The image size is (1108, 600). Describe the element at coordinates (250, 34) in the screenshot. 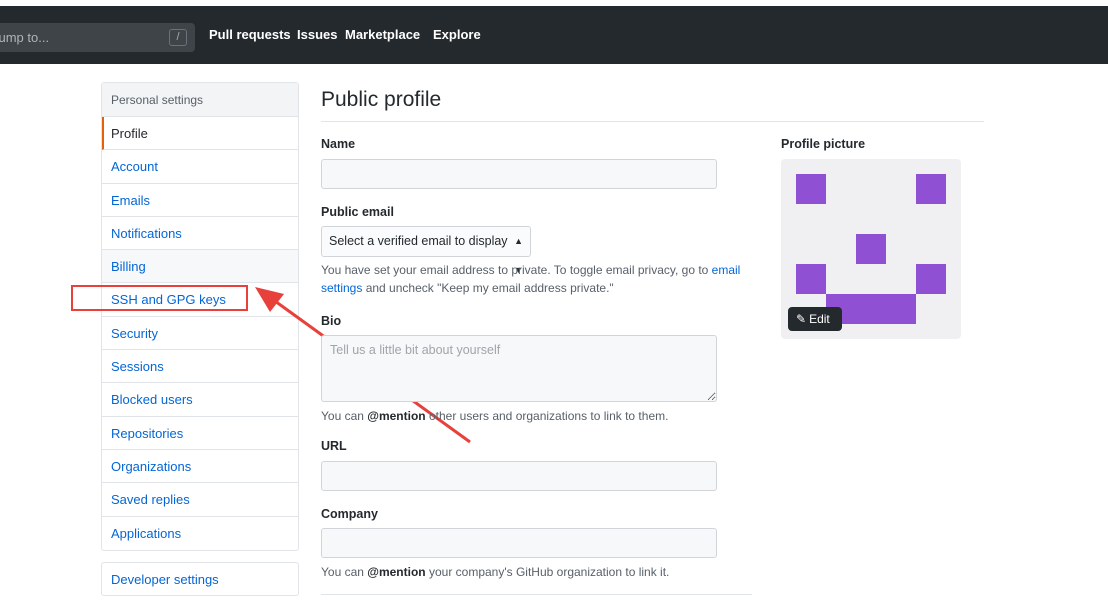

I see `nav-pull-requests: Pull requests` at that location.